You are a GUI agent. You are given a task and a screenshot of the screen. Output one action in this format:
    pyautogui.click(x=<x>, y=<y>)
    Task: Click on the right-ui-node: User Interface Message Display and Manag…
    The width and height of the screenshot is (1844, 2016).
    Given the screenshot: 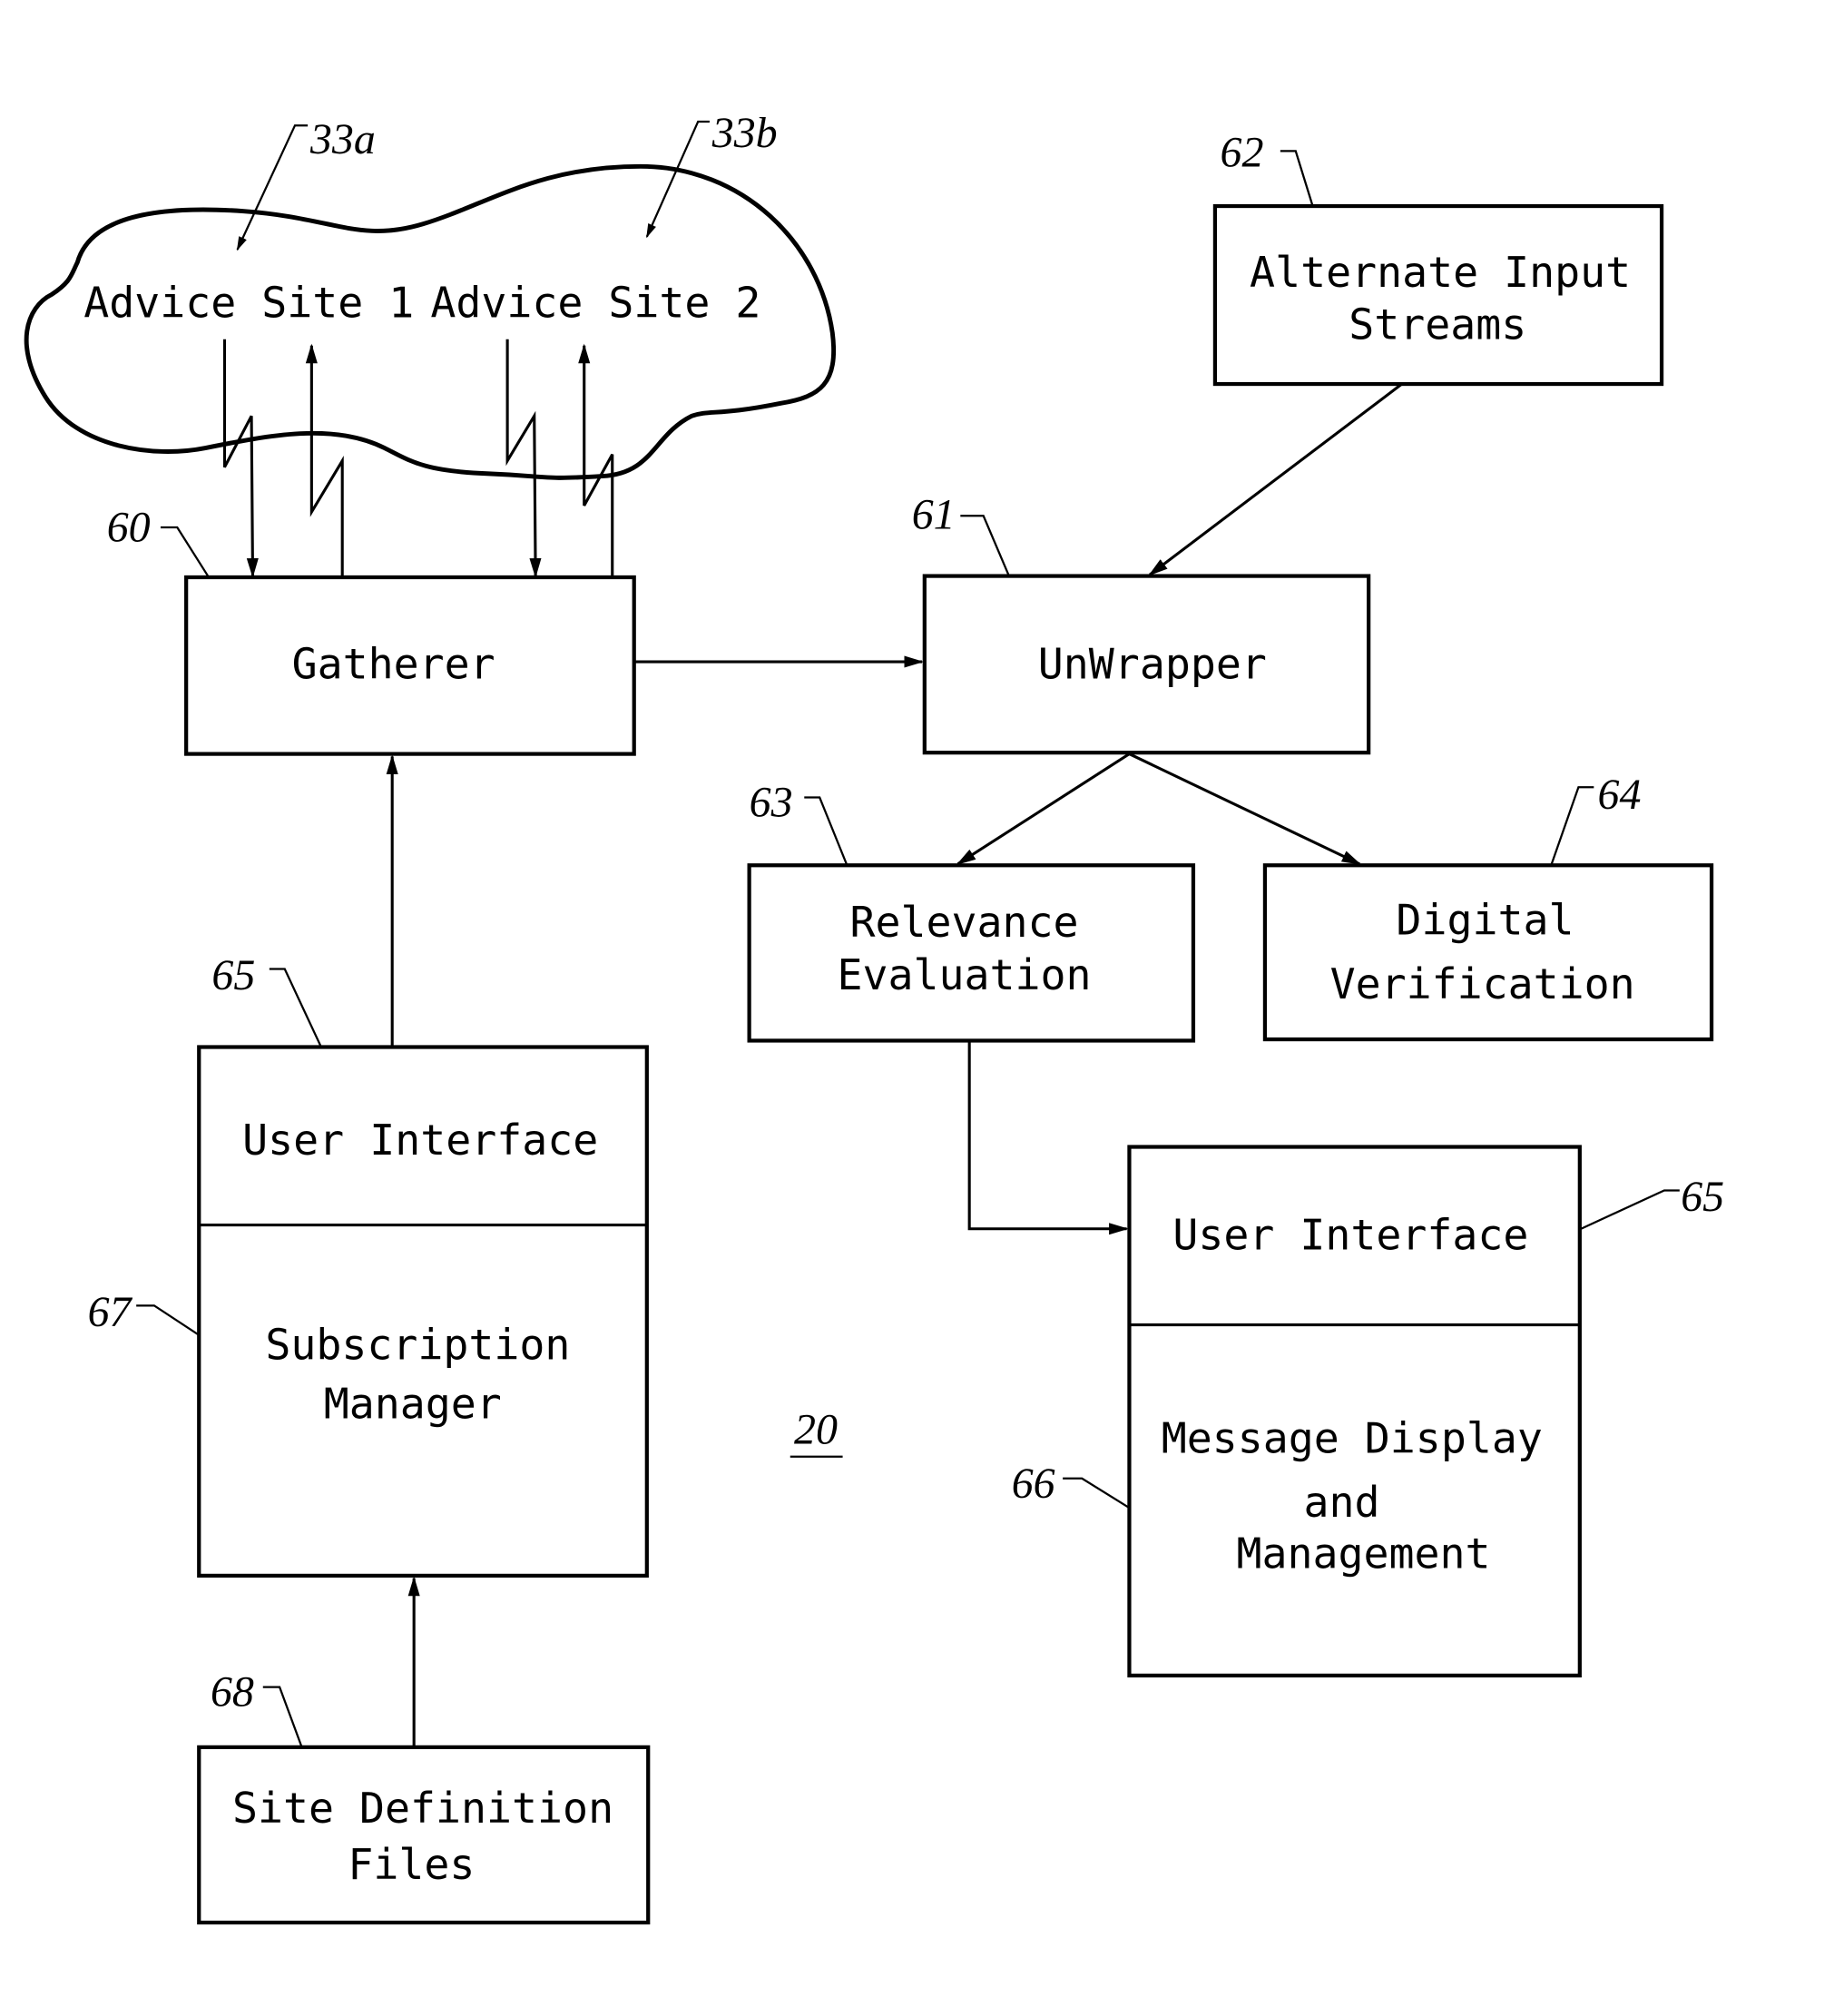 What is the action you would take?
    pyautogui.click(x=1368, y=1411)
    